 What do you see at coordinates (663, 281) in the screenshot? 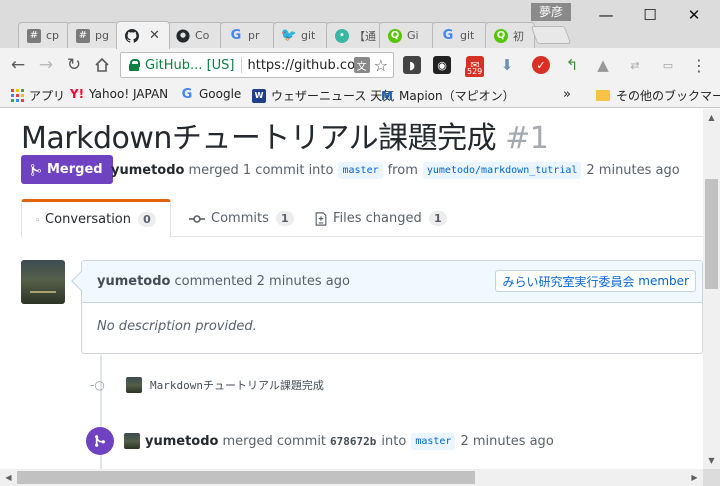
I see `member-role: member` at bounding box center [663, 281].